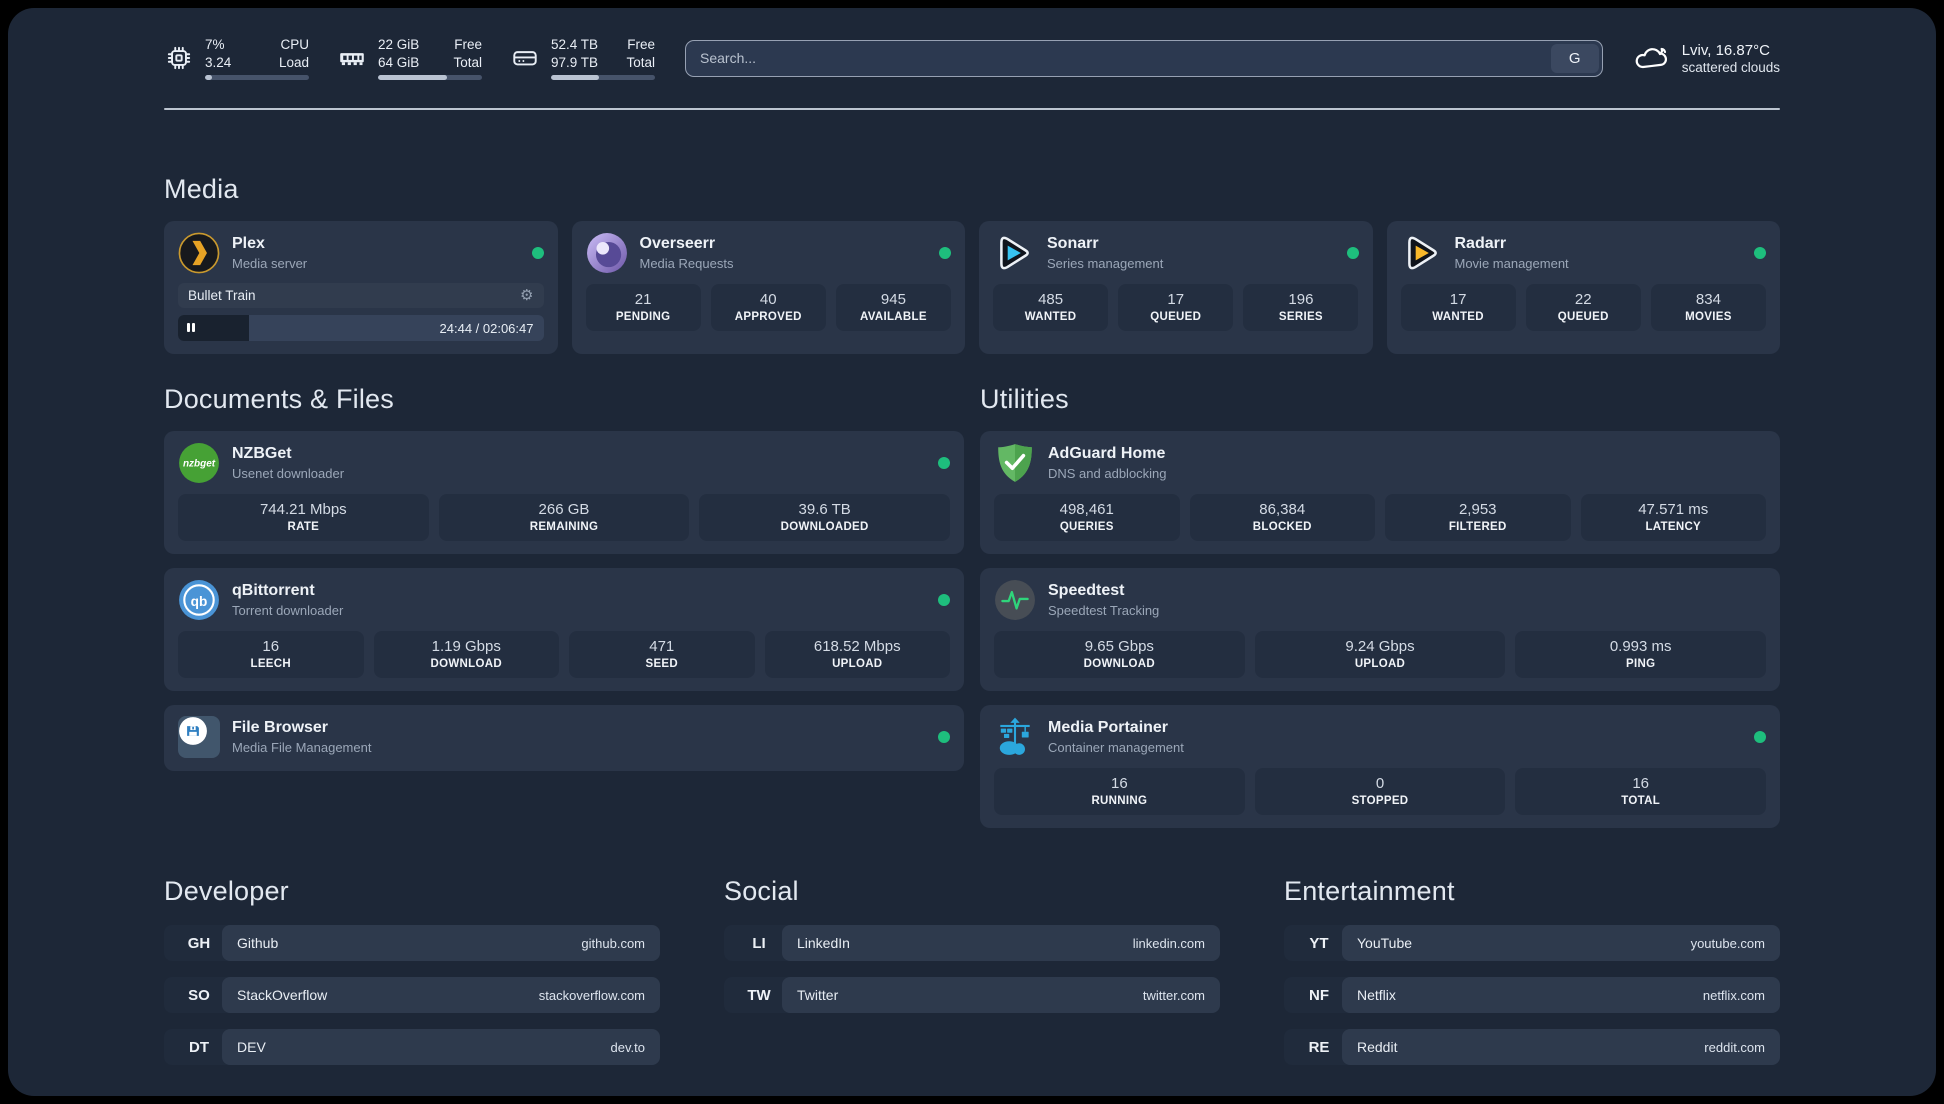  I want to click on playback-progress-bar: 24:44 / 02:06:47, so click(361, 328).